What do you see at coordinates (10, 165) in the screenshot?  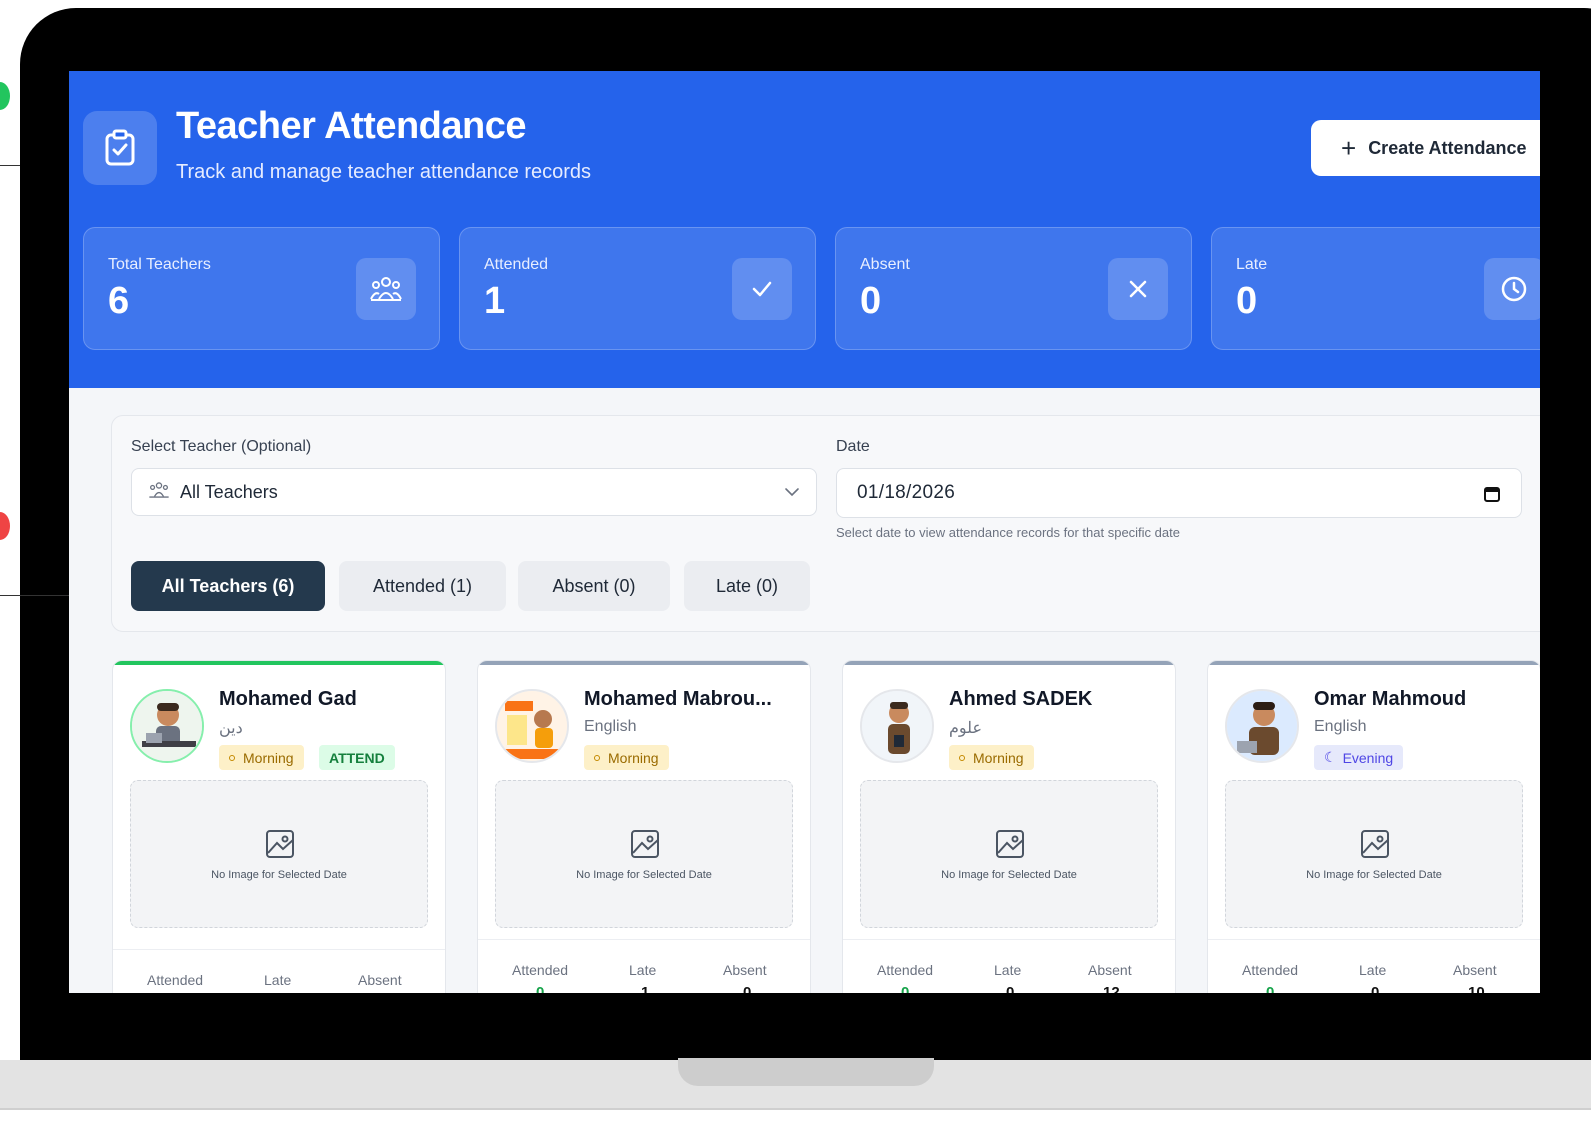 I see `annotation-line` at bounding box center [10, 165].